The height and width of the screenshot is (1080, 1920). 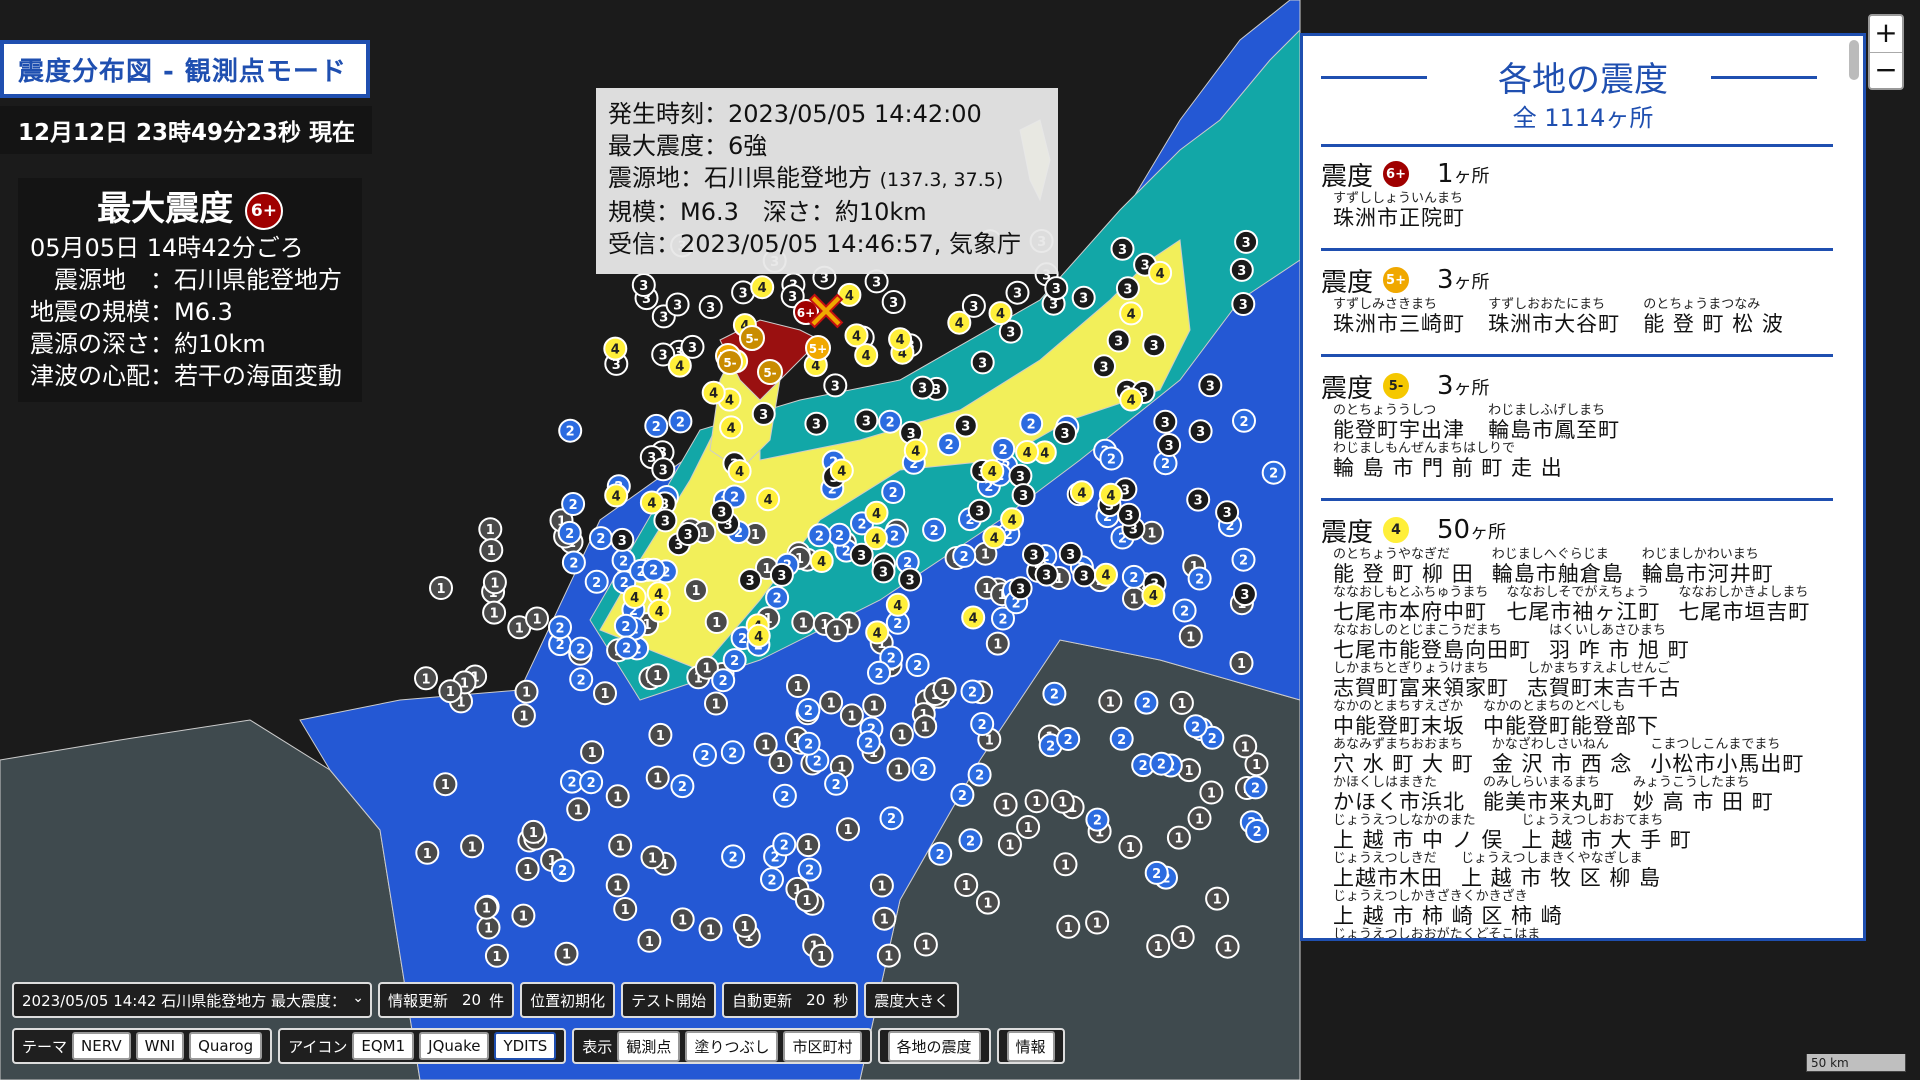 I want to click on place-item: わじましかわいまち 輪島市河井町, so click(x=1707, y=567).